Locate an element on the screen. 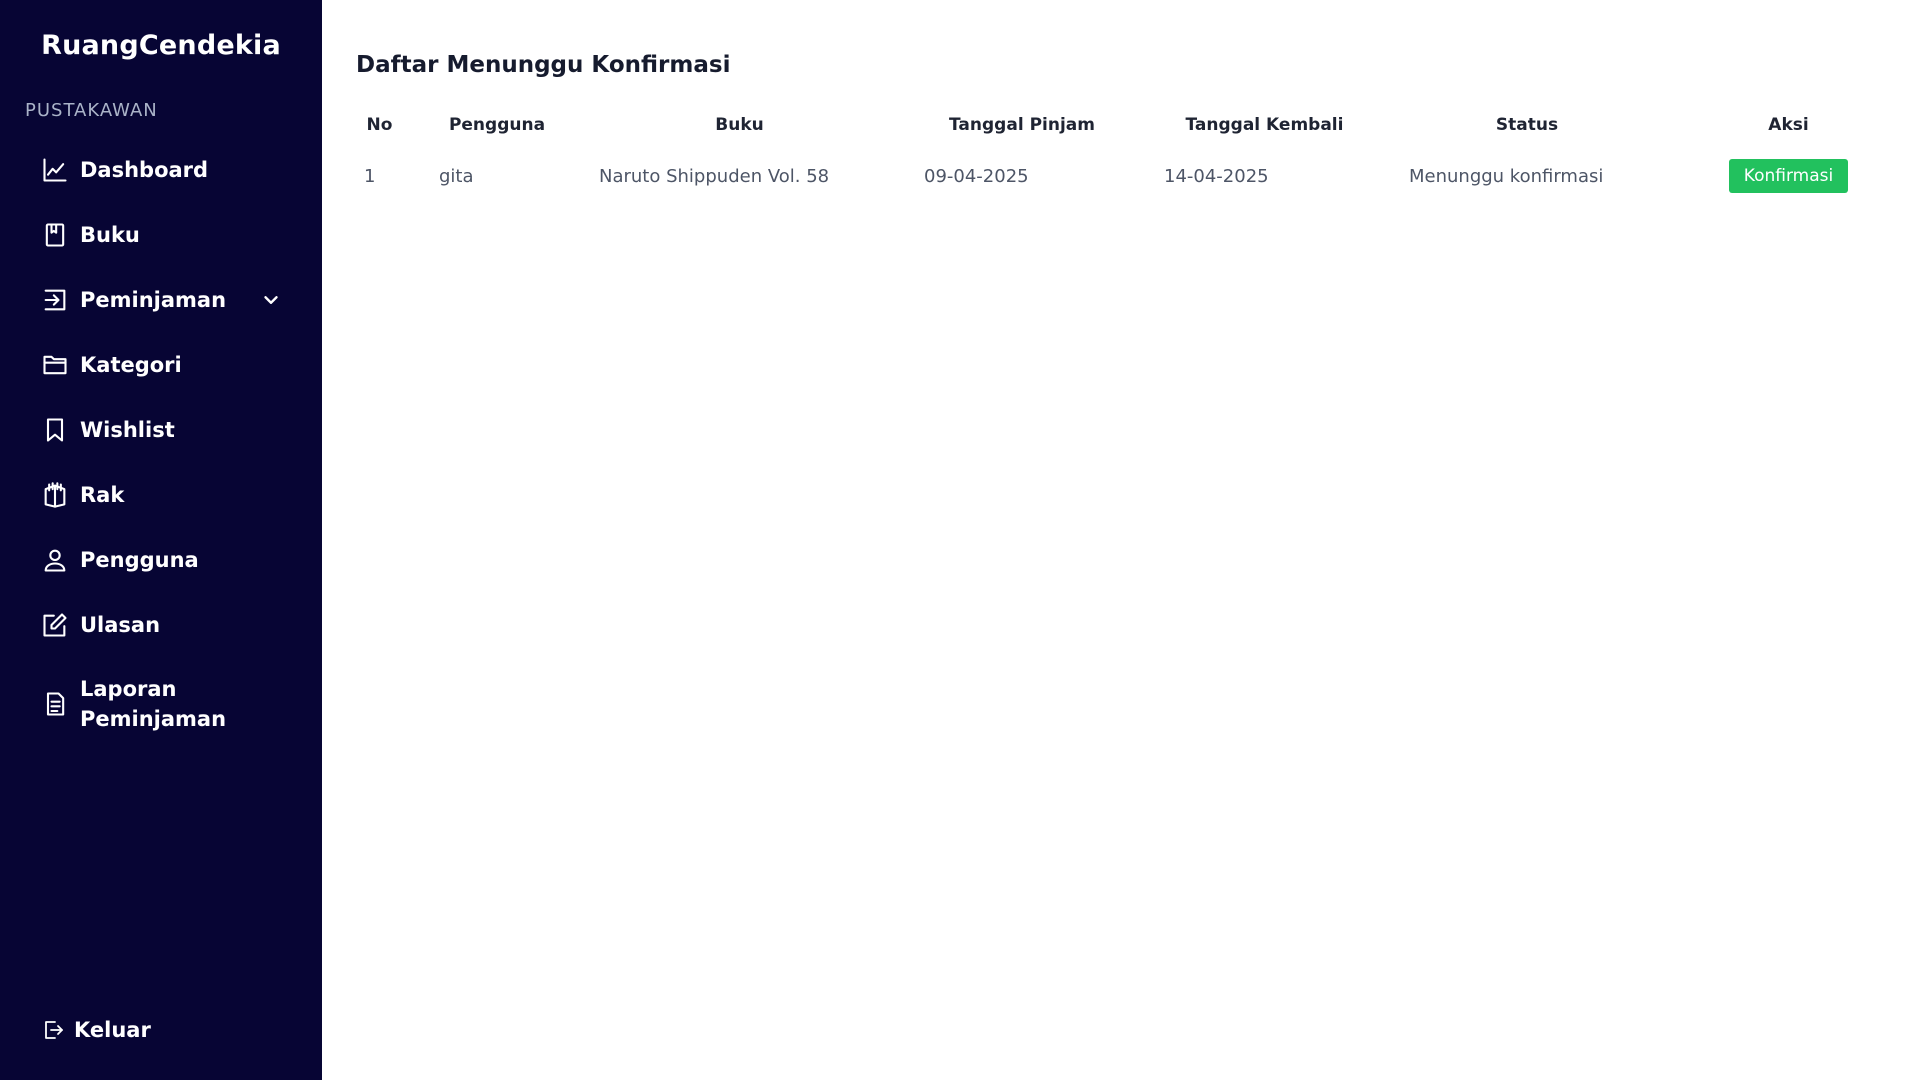 The height and width of the screenshot is (1080, 1920). book-icon is located at coordinates (55, 235).